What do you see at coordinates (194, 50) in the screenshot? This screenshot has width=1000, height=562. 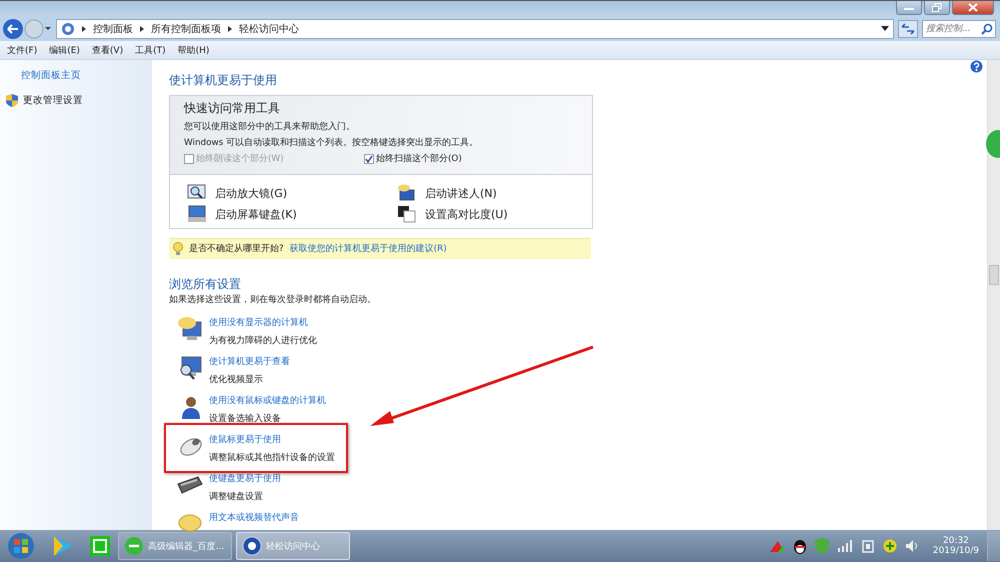 I see `menu-item: 帮助(H)` at bounding box center [194, 50].